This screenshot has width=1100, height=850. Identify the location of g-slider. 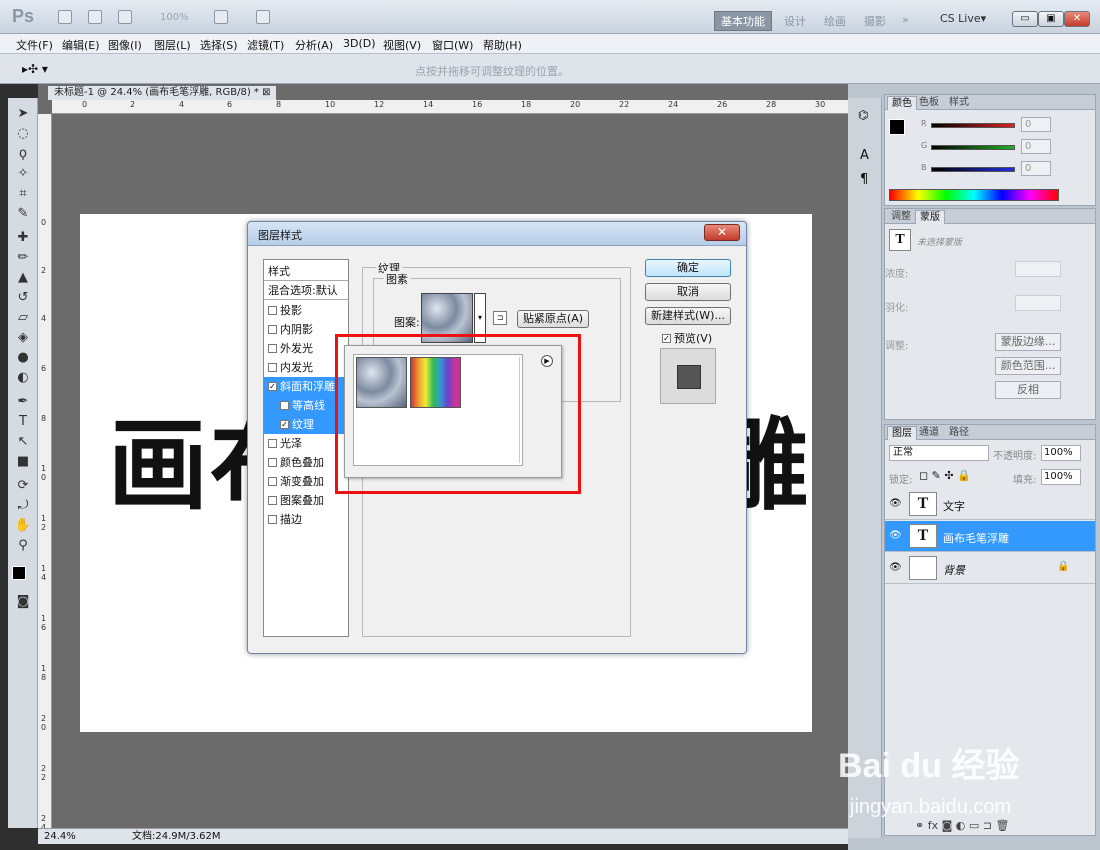
(973, 147).